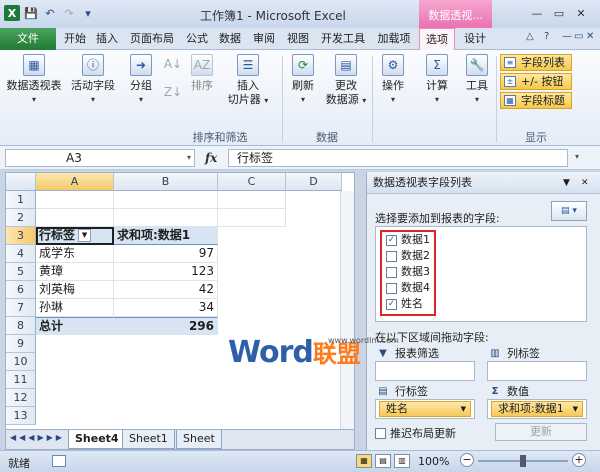 The width and height of the screenshot is (600, 472). I want to click on row-header: 11, so click(21, 380).